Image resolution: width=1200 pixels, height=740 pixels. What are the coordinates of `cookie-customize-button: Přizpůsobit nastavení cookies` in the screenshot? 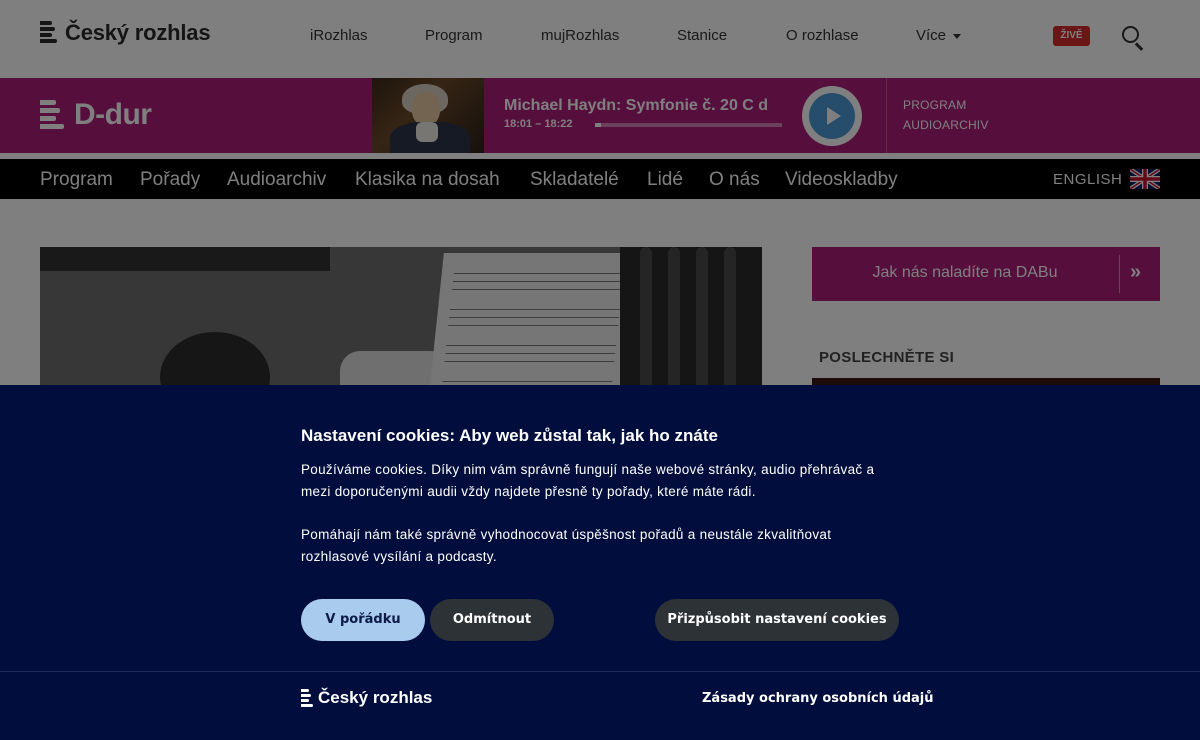 It's located at (777, 620).